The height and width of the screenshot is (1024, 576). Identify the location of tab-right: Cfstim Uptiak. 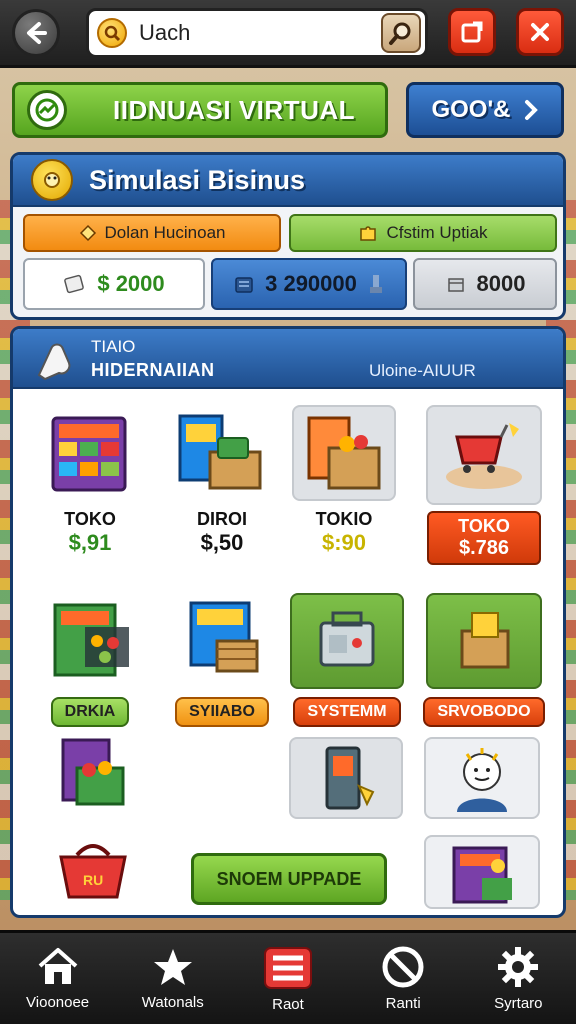
(423, 233).